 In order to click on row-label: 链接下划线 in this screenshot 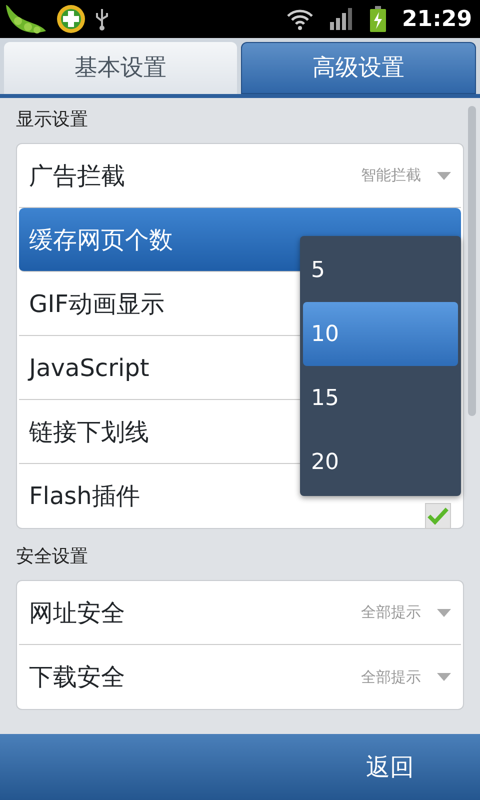, I will do `click(89, 432)`.